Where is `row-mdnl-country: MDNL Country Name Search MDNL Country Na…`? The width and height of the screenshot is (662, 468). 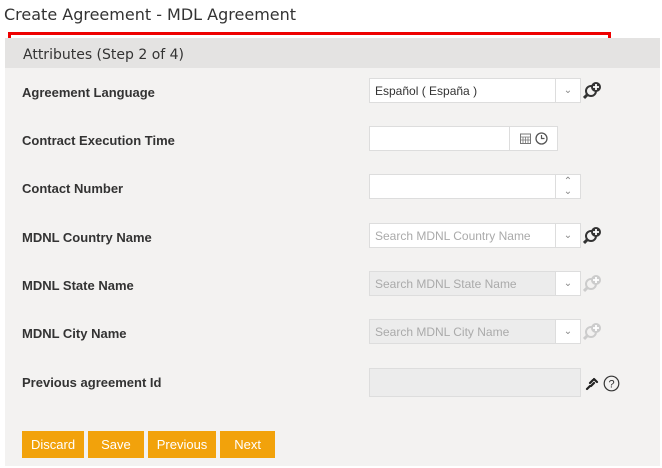
row-mdnl-country: MDNL Country Name Search MDNL Country Na… is located at coordinates (332, 237).